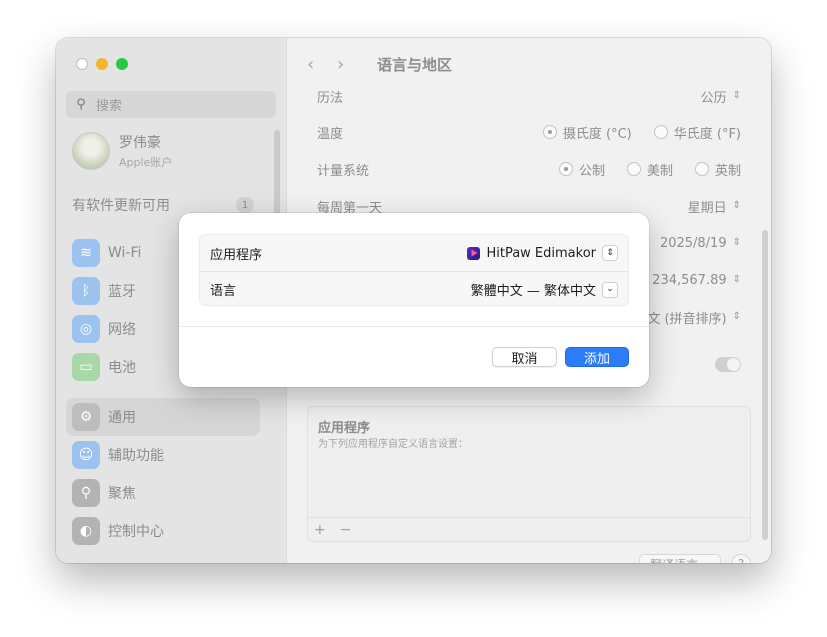 The width and height of the screenshot is (827, 637). I want to click on cancel-button: 取消, so click(524, 357).